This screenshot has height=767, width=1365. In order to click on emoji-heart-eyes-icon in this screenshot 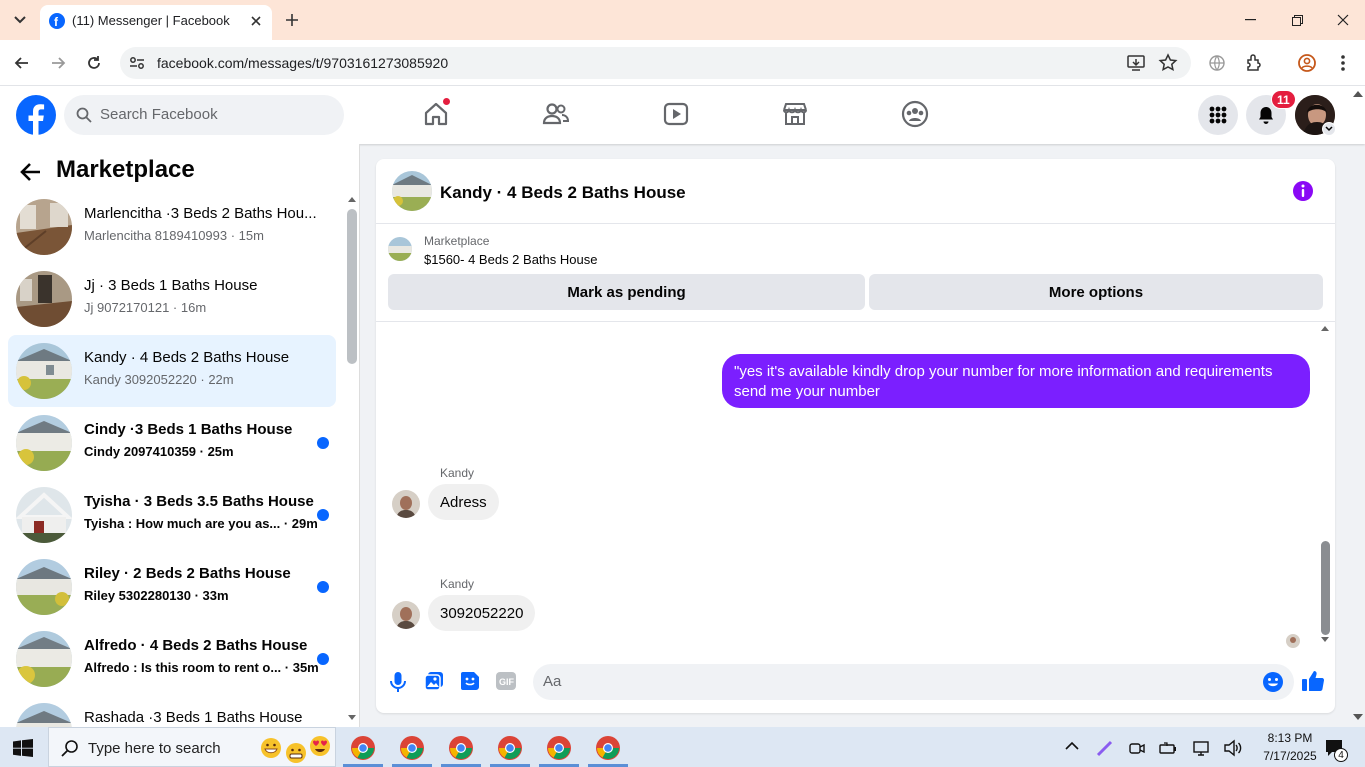, I will do `click(320, 746)`.